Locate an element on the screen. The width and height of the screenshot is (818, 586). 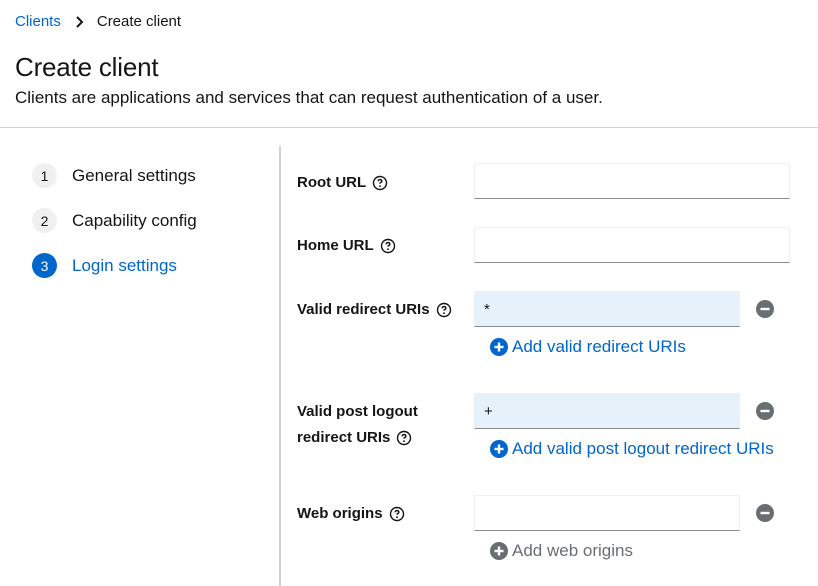
valid-post-logout-label: Valid post logout redirect URIs is located at coordinates (357, 425).